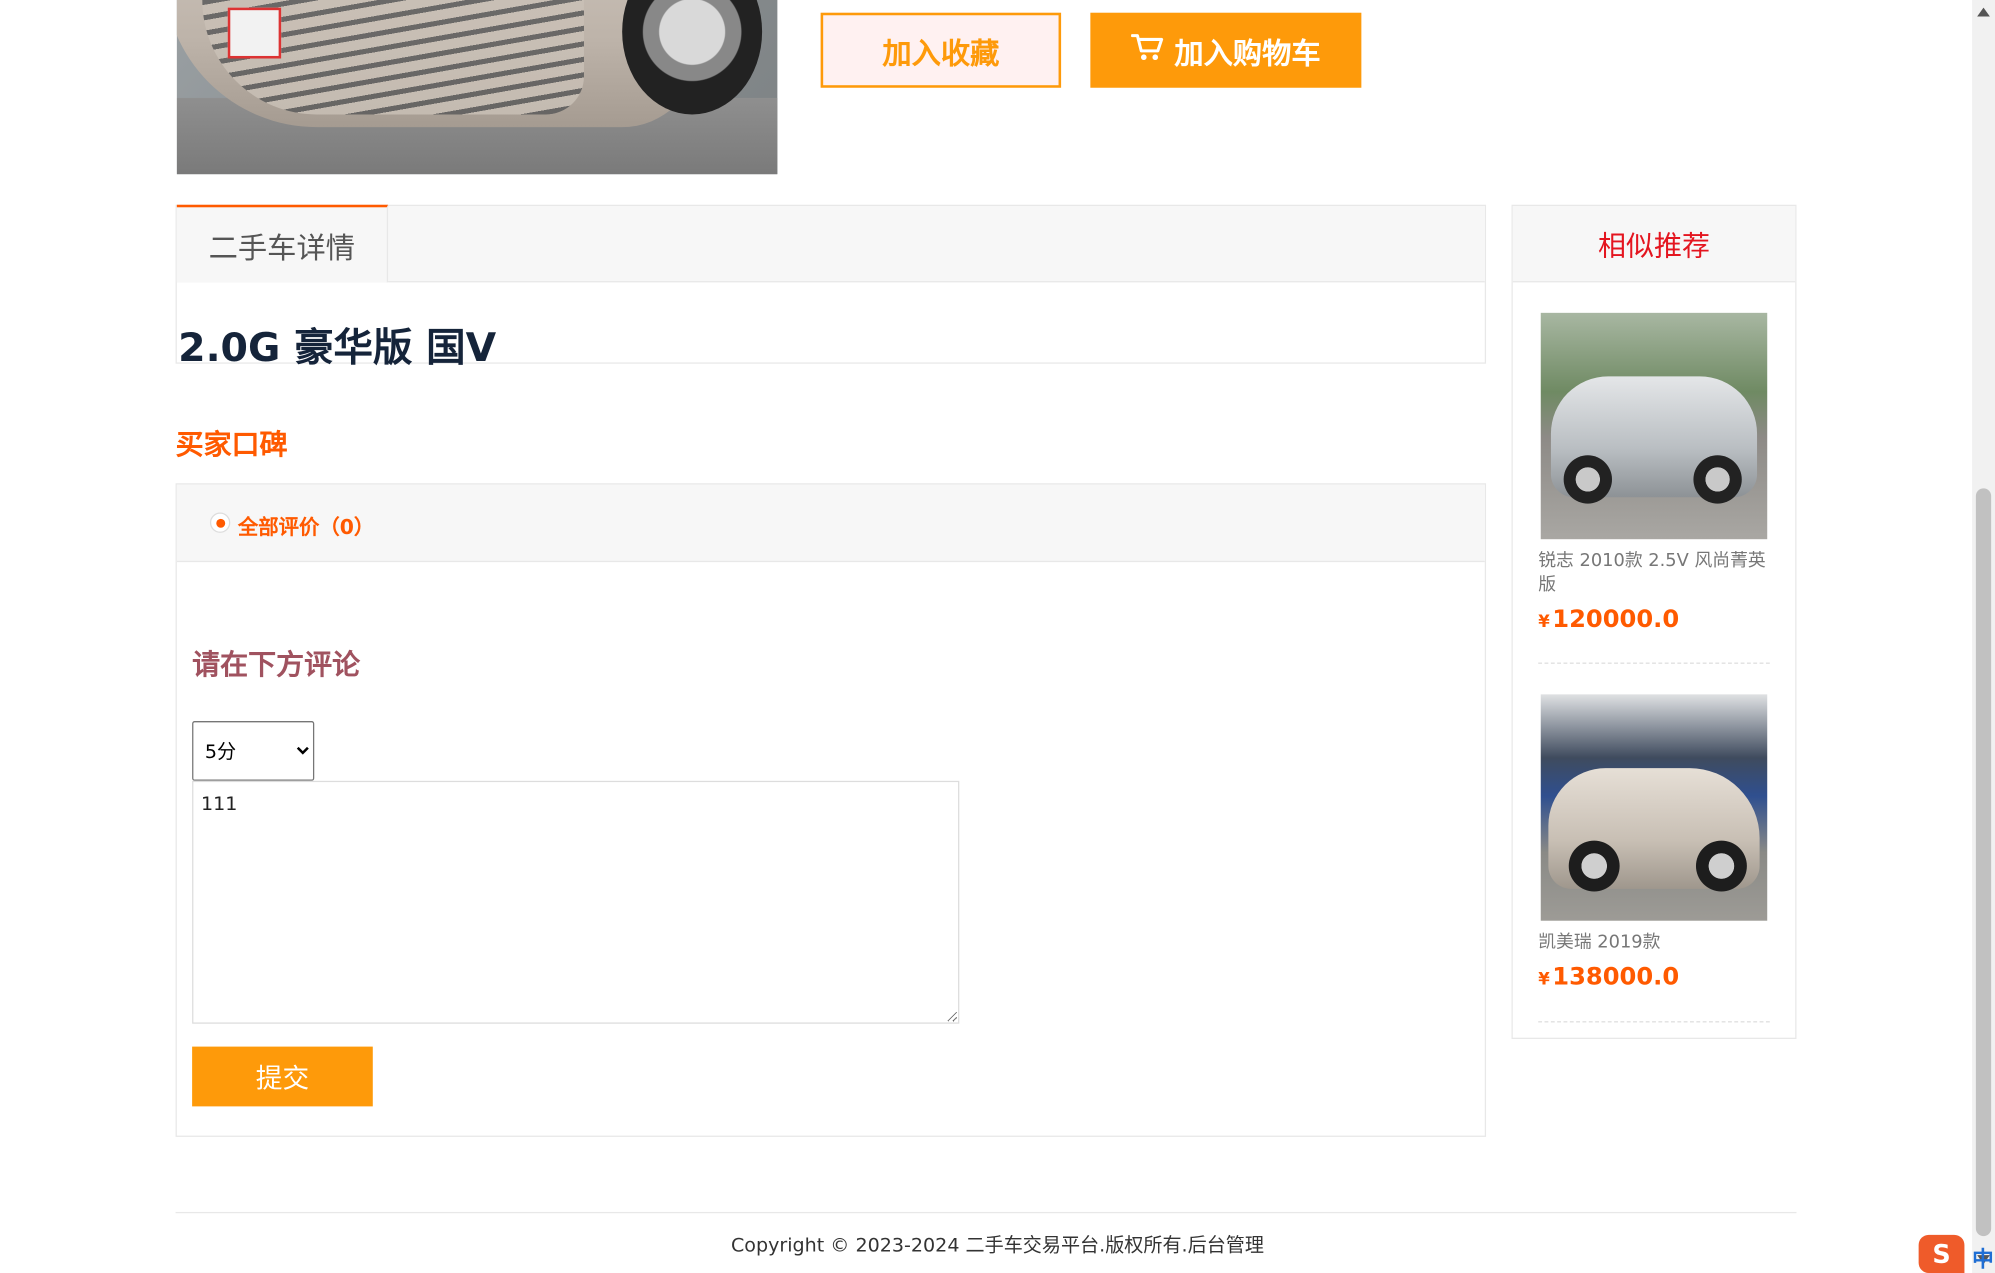 The height and width of the screenshot is (1273, 1995). Describe the element at coordinates (986, 1212) in the screenshot. I see `footer-divider` at that location.